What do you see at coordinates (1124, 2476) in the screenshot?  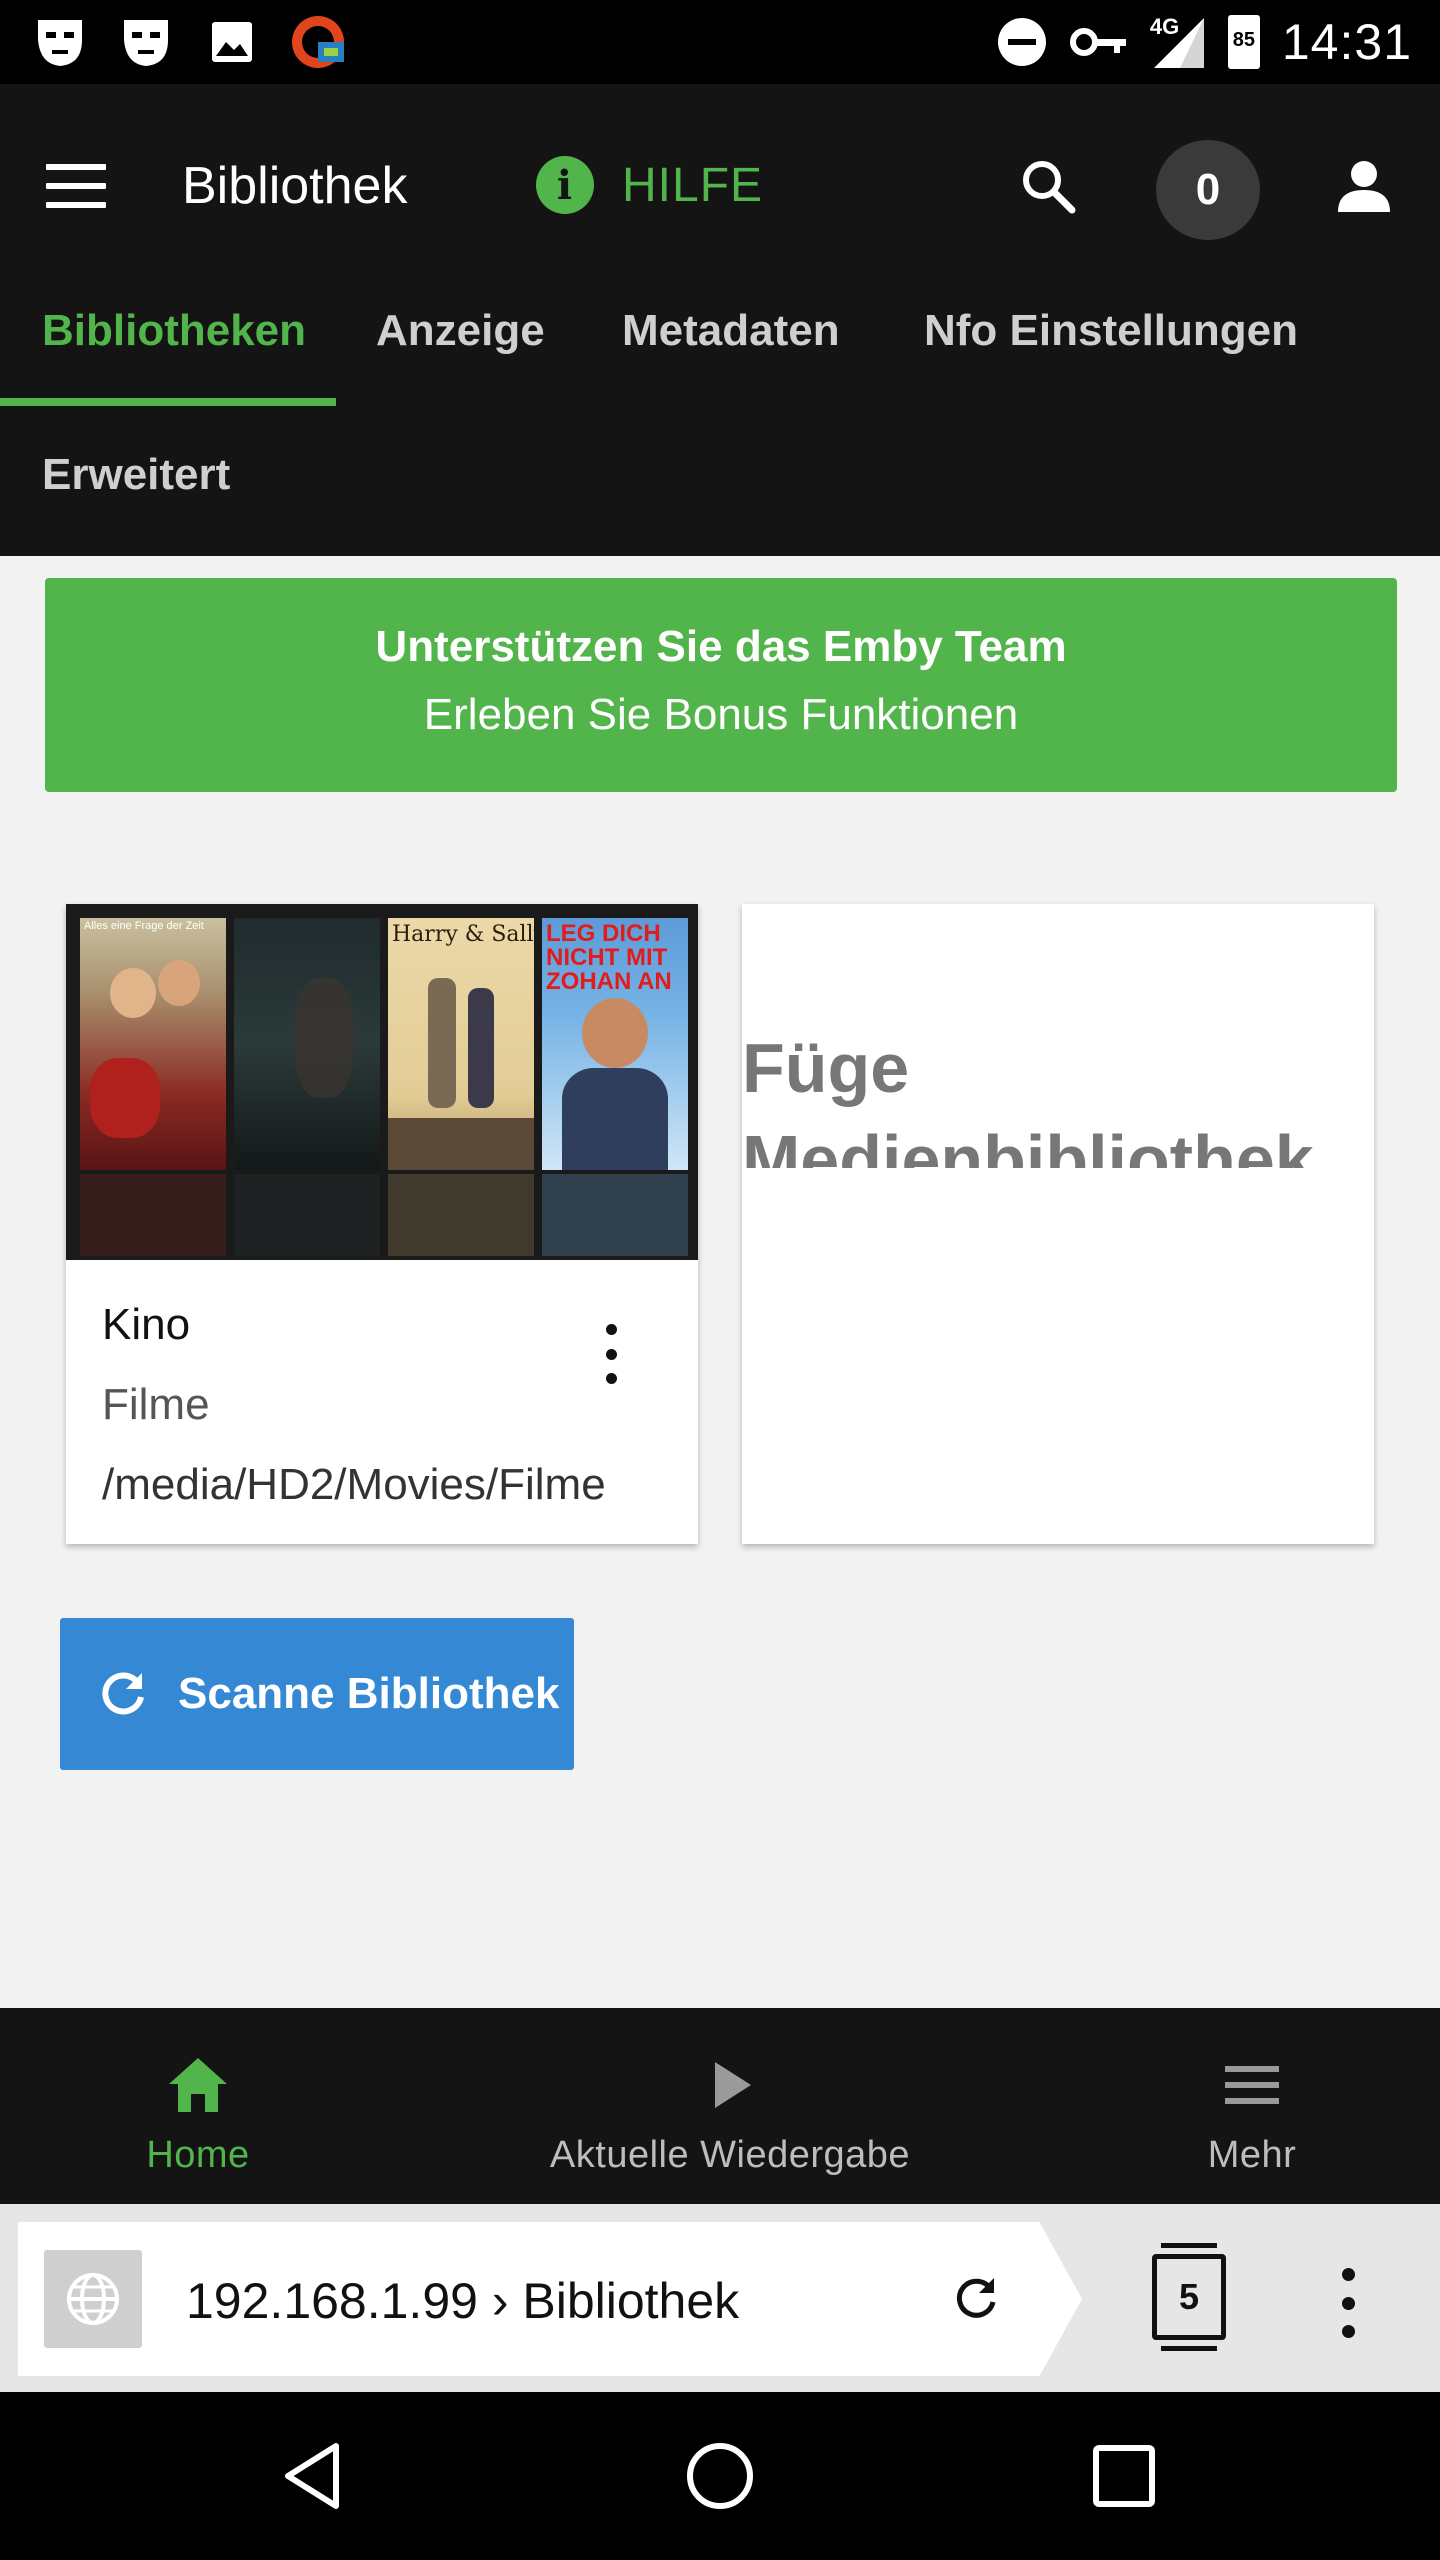 I see `recents-icon` at bounding box center [1124, 2476].